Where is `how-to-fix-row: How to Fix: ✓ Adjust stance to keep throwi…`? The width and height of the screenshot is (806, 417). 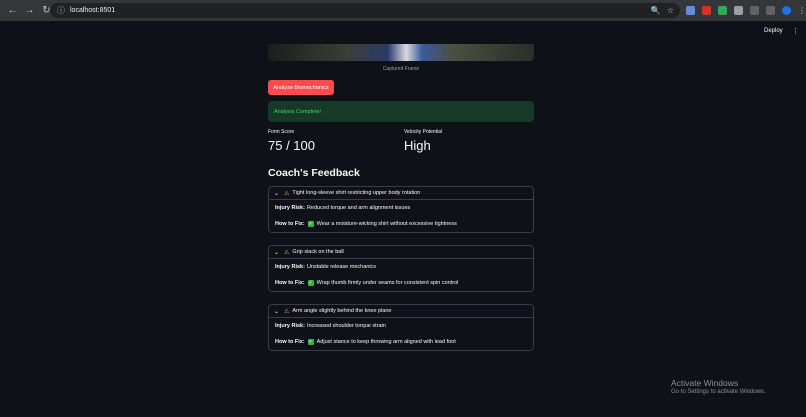 how-to-fix-row: How to Fix: ✓ Adjust stance to keep throwi… is located at coordinates (401, 342).